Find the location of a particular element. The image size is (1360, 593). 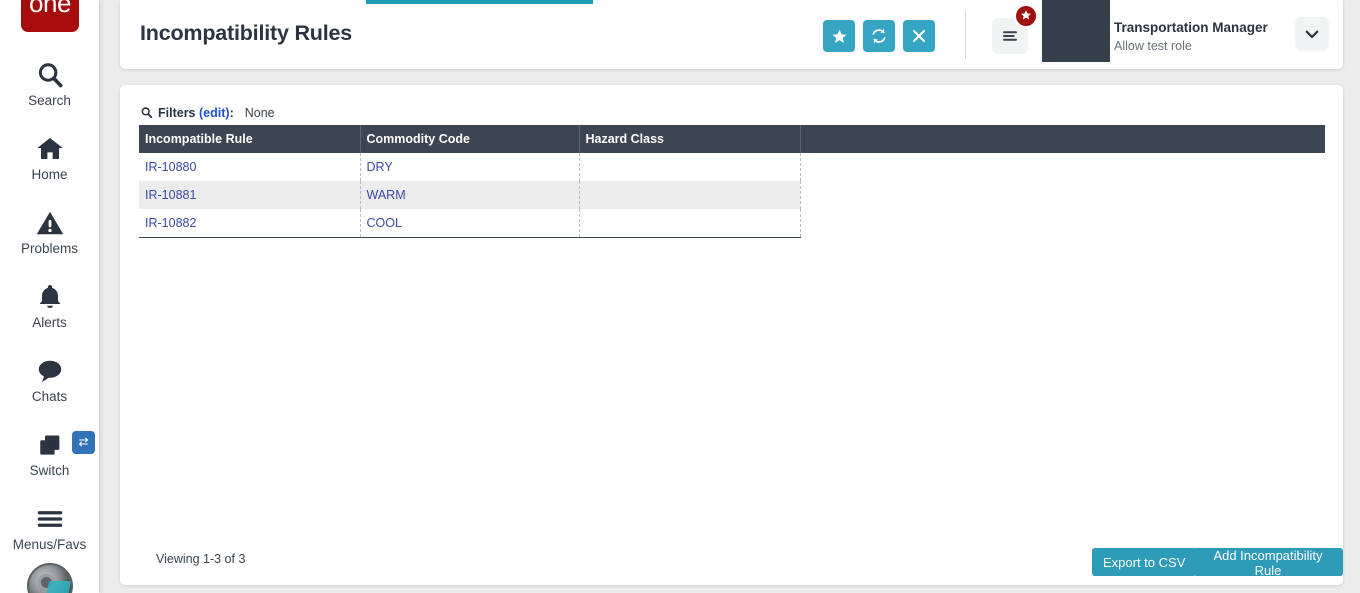

sidebar-item-label: Alerts is located at coordinates (49, 322).